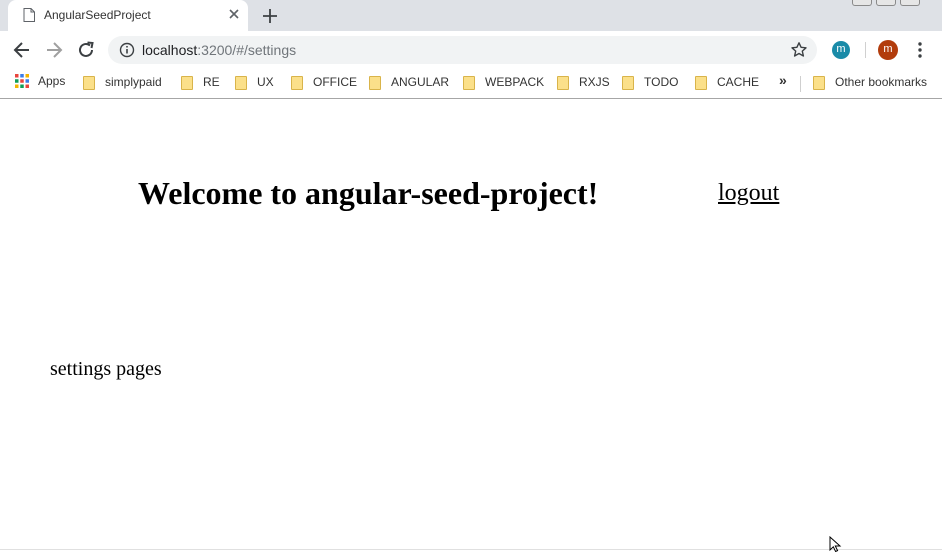 The height and width of the screenshot is (552, 942). What do you see at coordinates (738, 82) in the screenshot?
I see `bookmark-label: CACHE` at bounding box center [738, 82].